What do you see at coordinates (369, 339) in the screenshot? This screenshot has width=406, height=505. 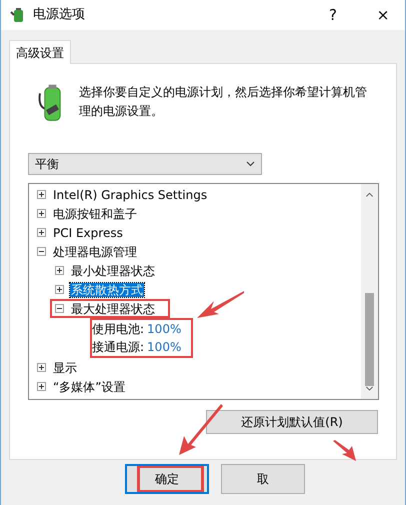 I see `scroll-thumb` at bounding box center [369, 339].